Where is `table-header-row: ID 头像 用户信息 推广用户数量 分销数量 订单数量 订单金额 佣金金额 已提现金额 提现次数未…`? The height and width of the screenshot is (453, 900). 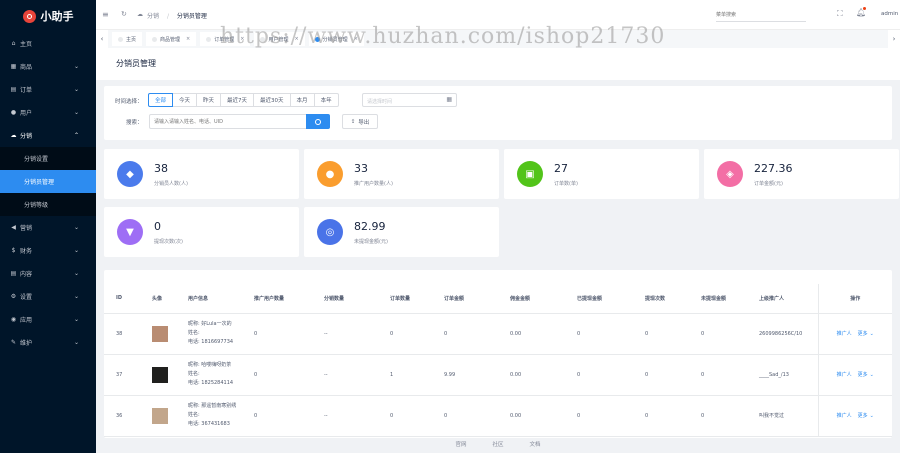
table-header-row: ID 头像 用户信息 推广用户数量 分销数量 订单数量 订单金额 佣金金额 已提现金额 提现次数未… is located at coordinates (498, 299).